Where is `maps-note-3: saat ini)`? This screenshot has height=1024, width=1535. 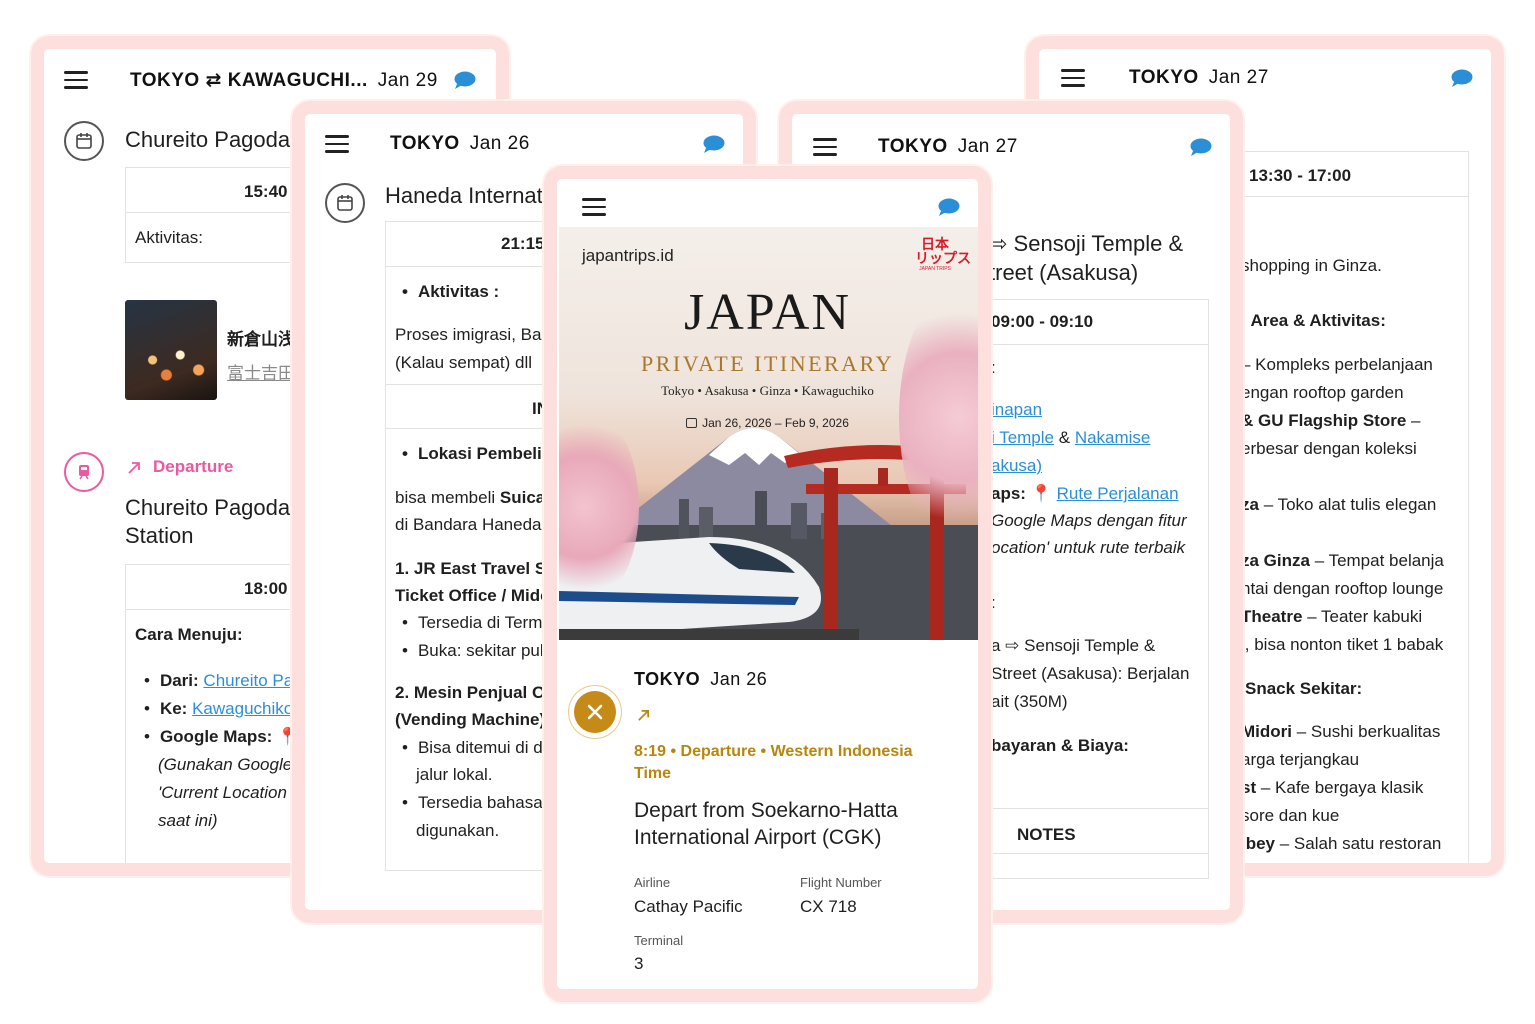 maps-note-3: saat ini) is located at coordinates (188, 820).